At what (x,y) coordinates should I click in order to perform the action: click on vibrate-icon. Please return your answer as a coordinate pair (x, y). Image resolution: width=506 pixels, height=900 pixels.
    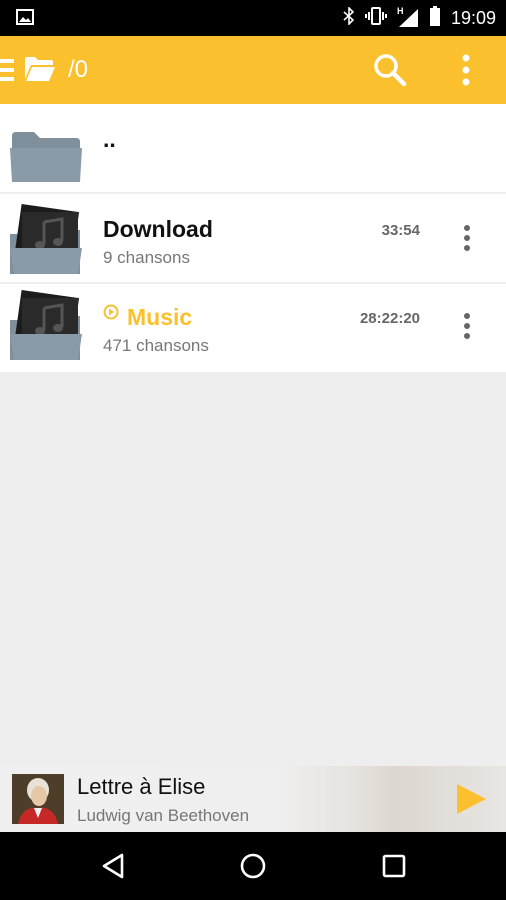
    Looking at the image, I should click on (375, 18).